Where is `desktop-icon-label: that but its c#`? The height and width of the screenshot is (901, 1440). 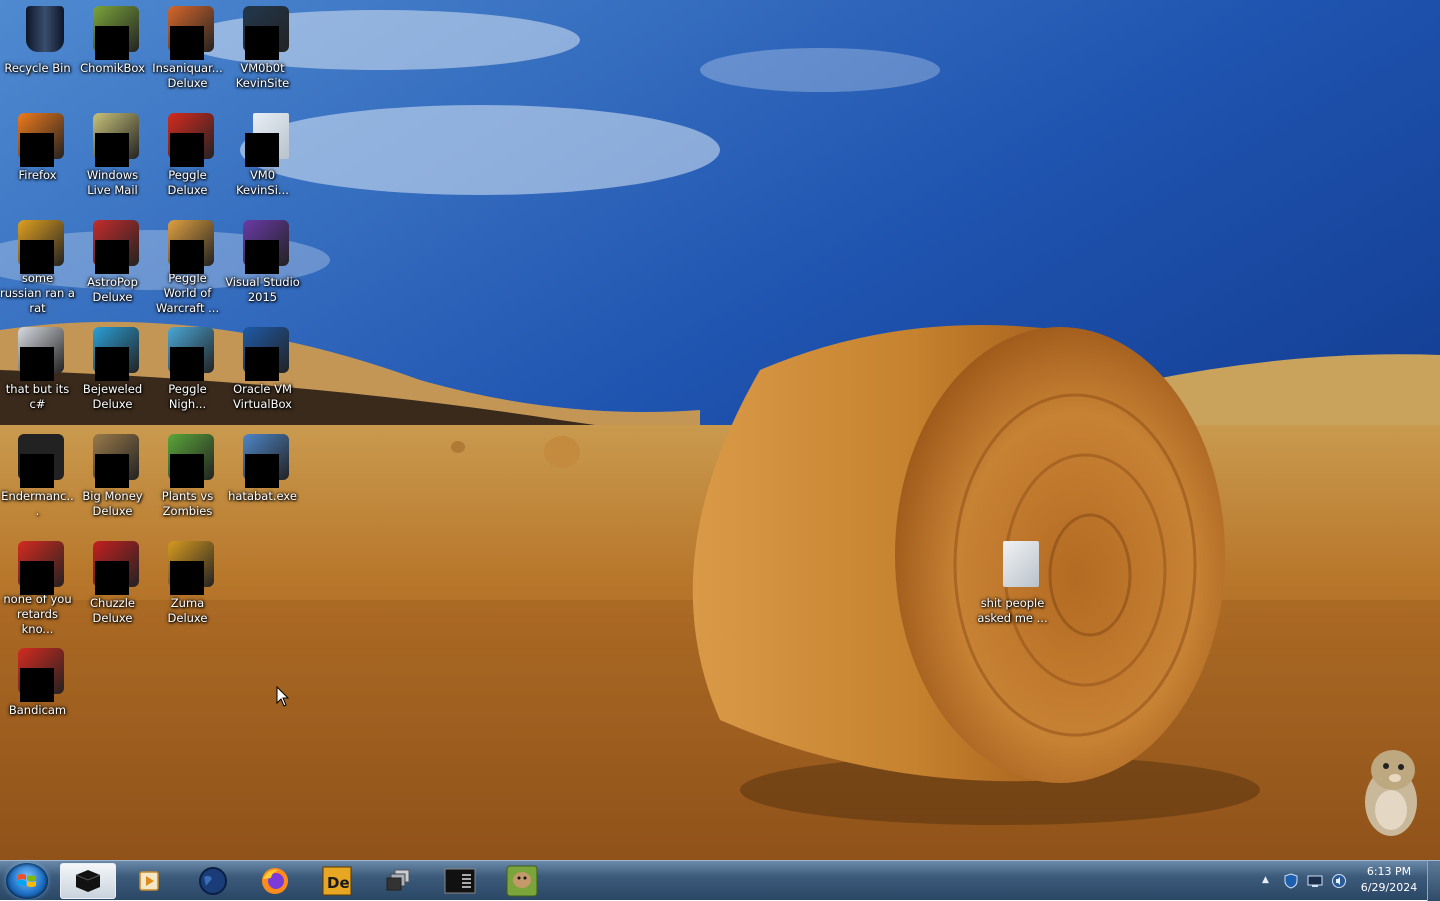
desktop-icon-label: that but its c# is located at coordinates (37, 396).